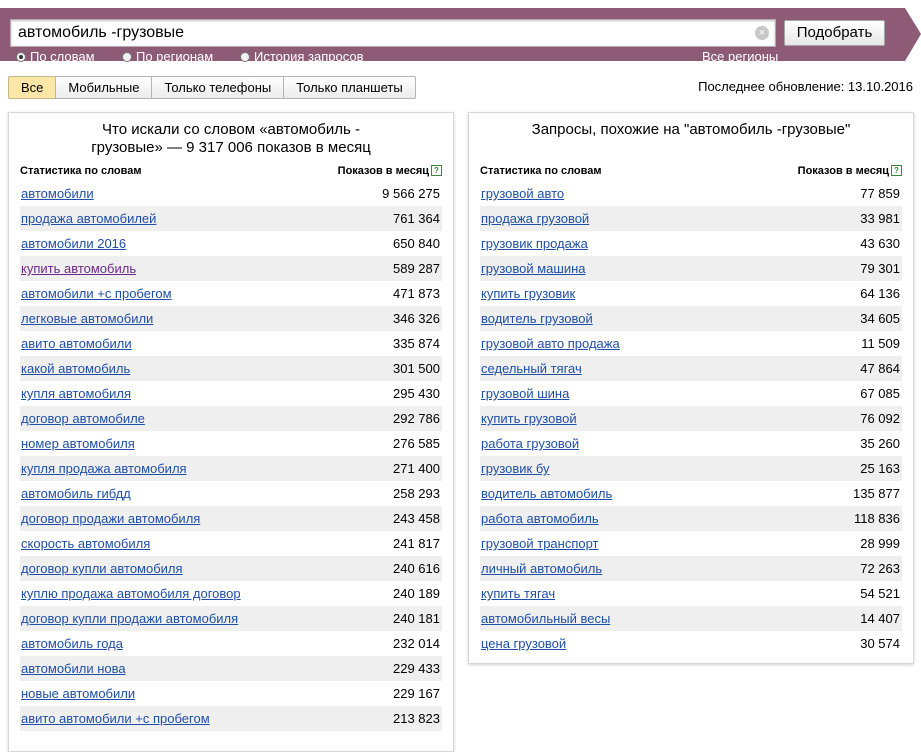 Image resolution: width=921 pixels, height=752 pixels. I want to click on keyword-link: купить грузовой, so click(529, 418).